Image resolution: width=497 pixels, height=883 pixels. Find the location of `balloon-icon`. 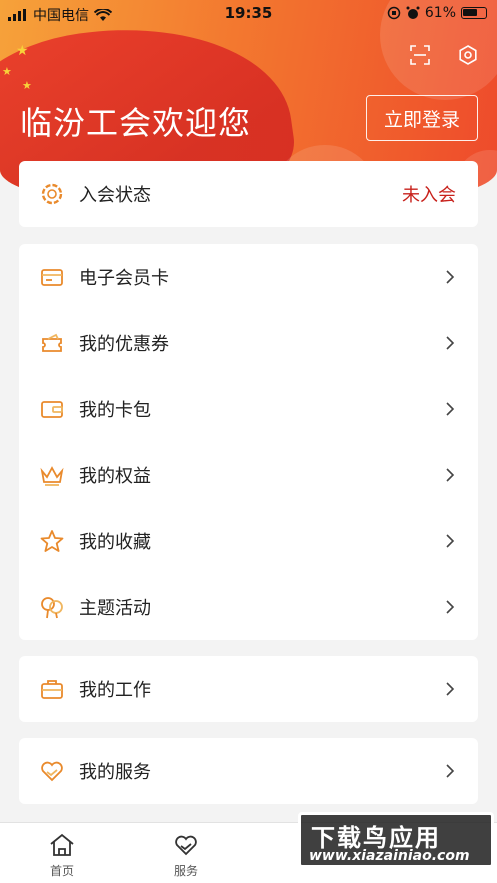

balloon-icon is located at coordinates (52, 608).